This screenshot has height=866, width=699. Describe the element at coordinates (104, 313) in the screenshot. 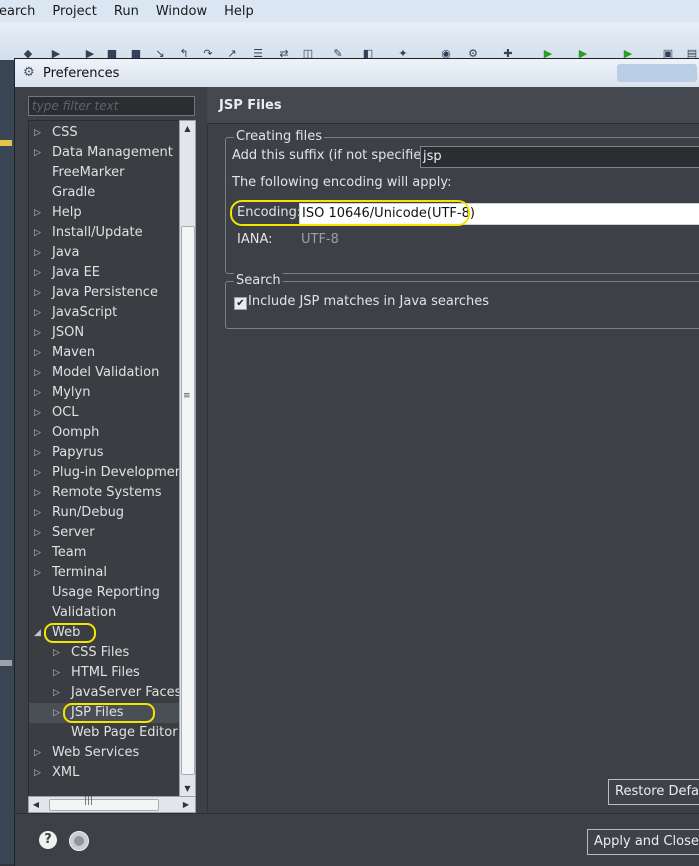

I see `tree-item: ▷ JavaScript` at that location.